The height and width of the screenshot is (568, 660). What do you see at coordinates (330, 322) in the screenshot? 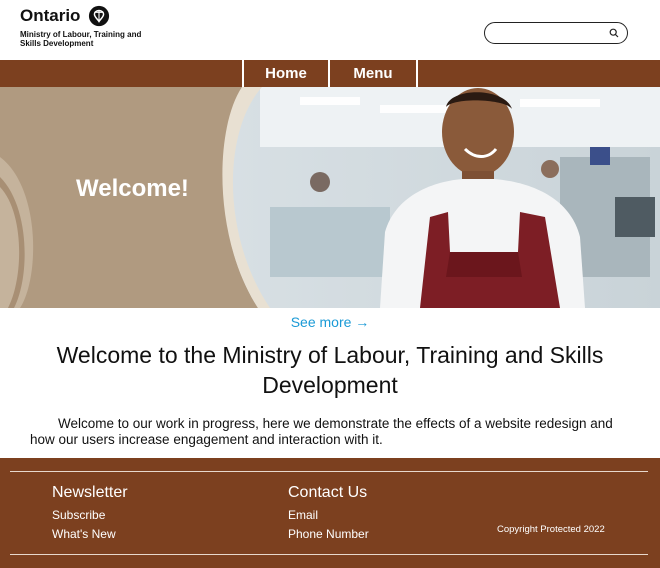
I see `see-more-link: See more →` at bounding box center [330, 322].